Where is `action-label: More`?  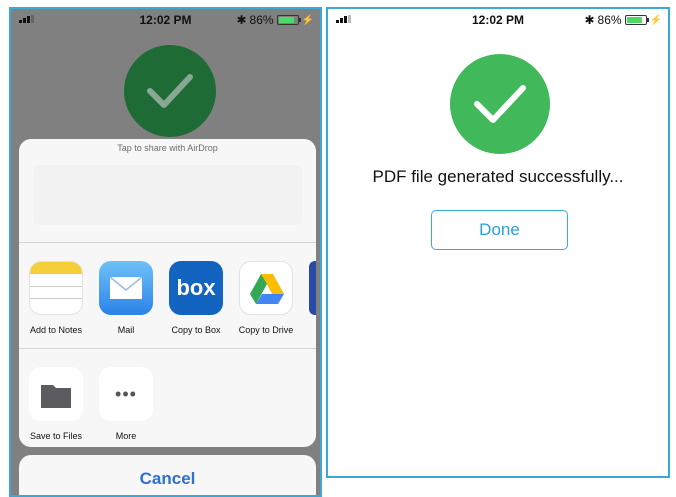 action-label: More is located at coordinates (126, 436).